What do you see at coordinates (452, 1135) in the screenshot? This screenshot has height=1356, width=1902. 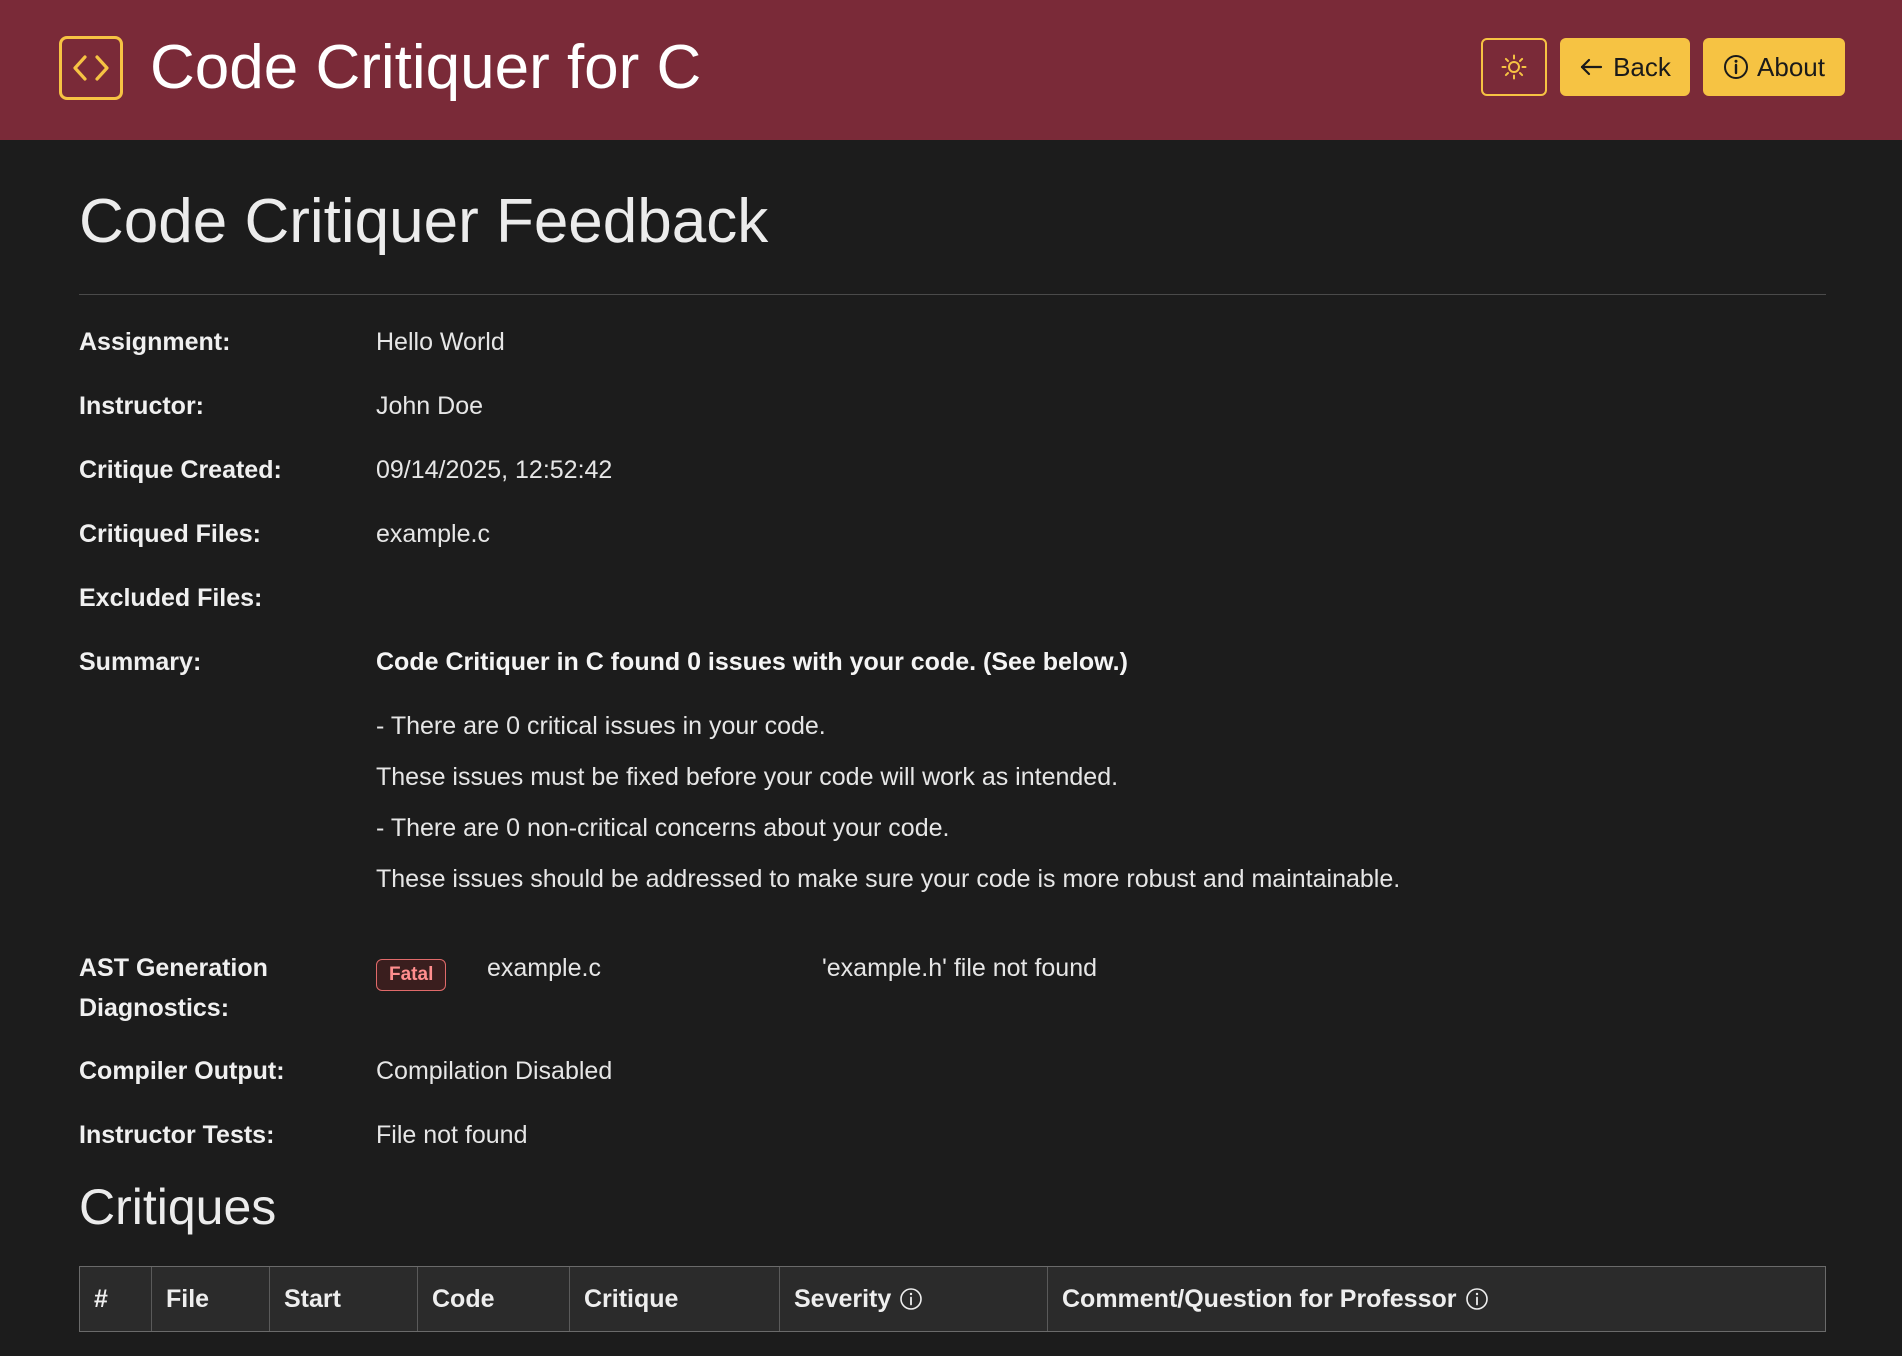 I see `instructor-tests-value: File not found` at bounding box center [452, 1135].